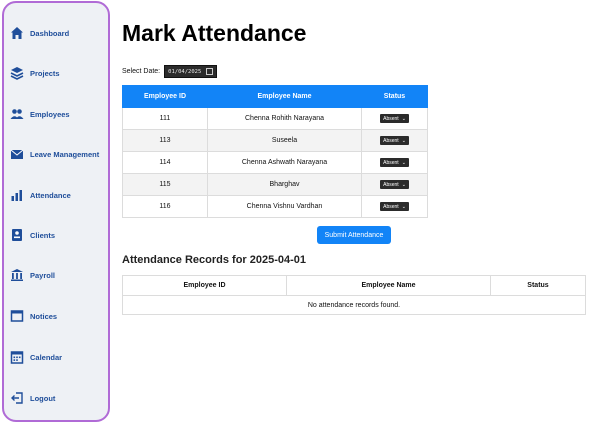  I want to click on layers-icon, so click(17, 73).